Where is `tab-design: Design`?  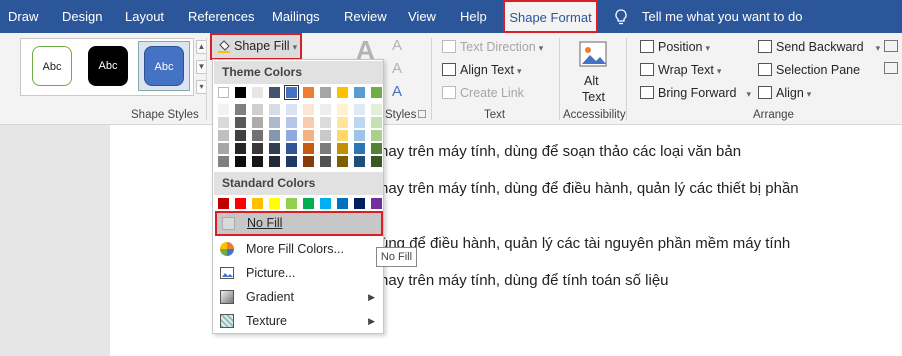 tab-design: Design is located at coordinates (82, 16).